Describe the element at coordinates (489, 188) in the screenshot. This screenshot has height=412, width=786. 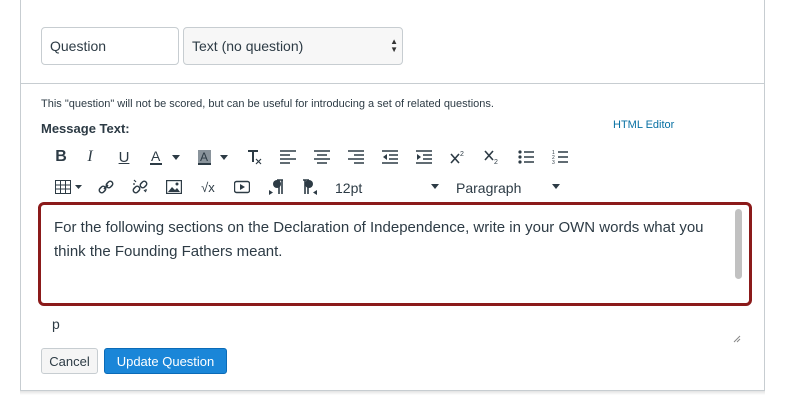
I see `block-format-value: Paragraph` at that location.